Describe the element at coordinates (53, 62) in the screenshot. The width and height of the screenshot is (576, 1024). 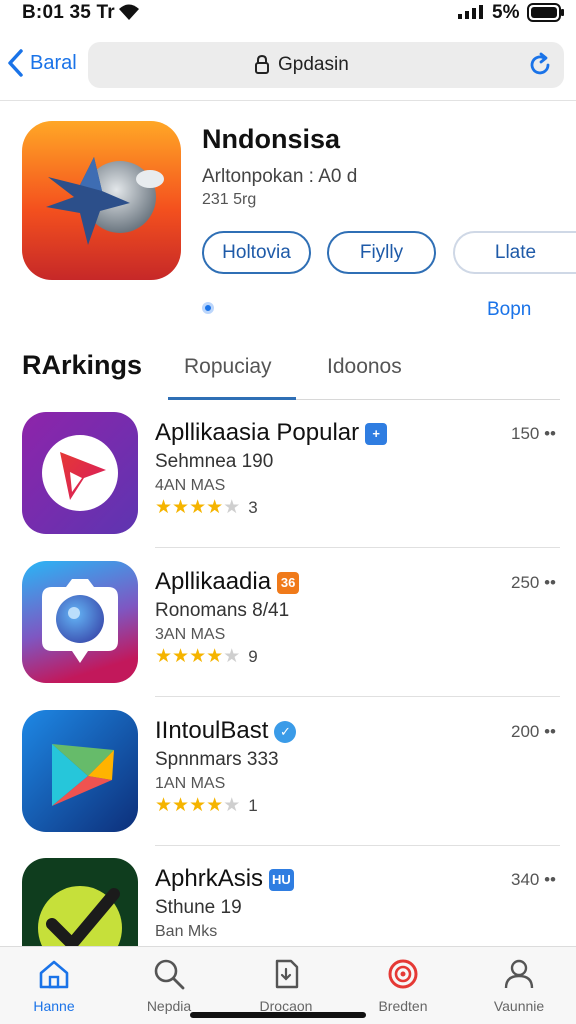
I see `back-label: Baral` at that location.